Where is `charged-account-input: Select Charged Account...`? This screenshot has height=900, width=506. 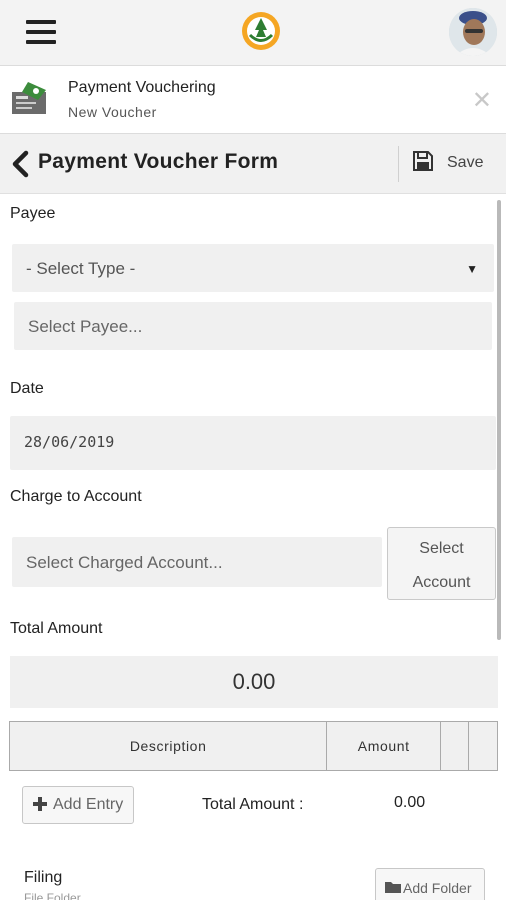
charged-account-input: Select Charged Account... is located at coordinates (197, 562).